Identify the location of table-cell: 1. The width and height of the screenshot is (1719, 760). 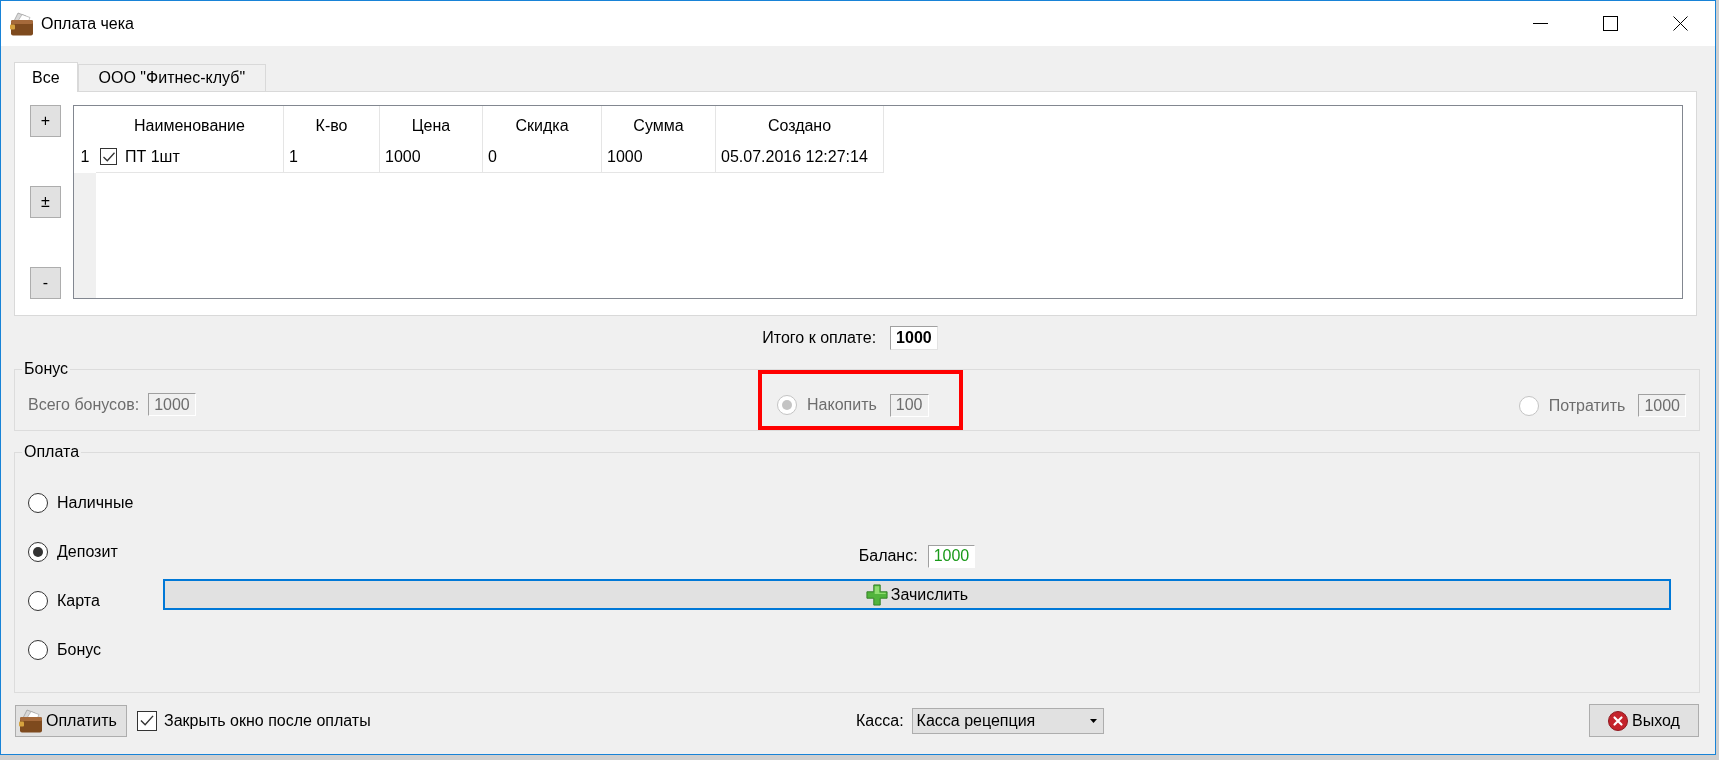
(332, 157).